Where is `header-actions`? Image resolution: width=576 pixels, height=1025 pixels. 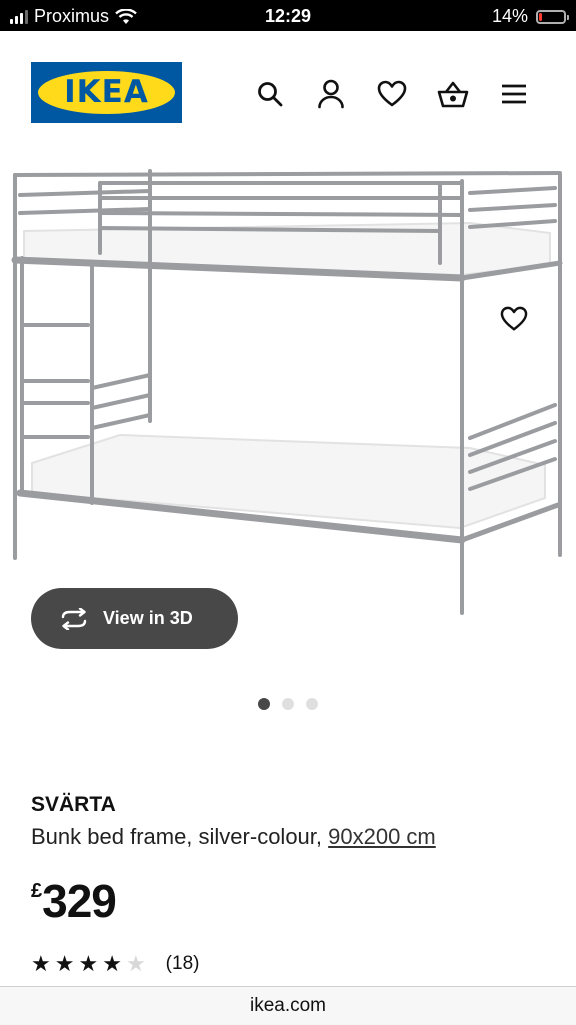 header-actions is located at coordinates (391, 93).